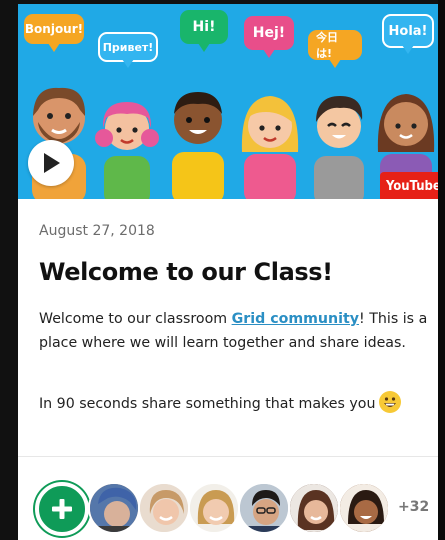 The image size is (445, 540). I want to click on speech-bubble-konnichiwa: 今日は!, so click(335, 49).